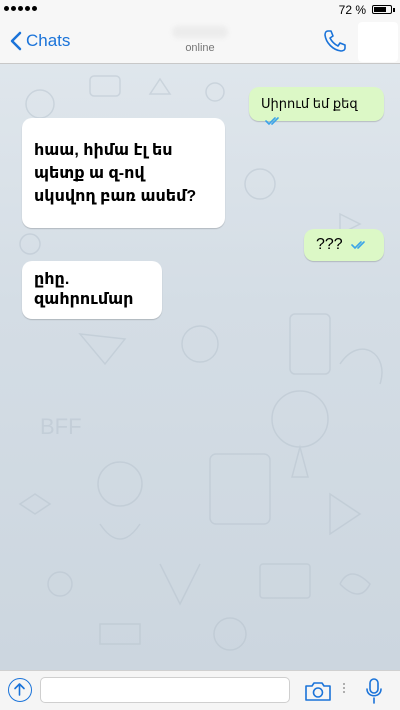 The height and width of the screenshot is (710, 400). I want to click on message-text-line: պետք ա զ-ով, so click(89, 173).